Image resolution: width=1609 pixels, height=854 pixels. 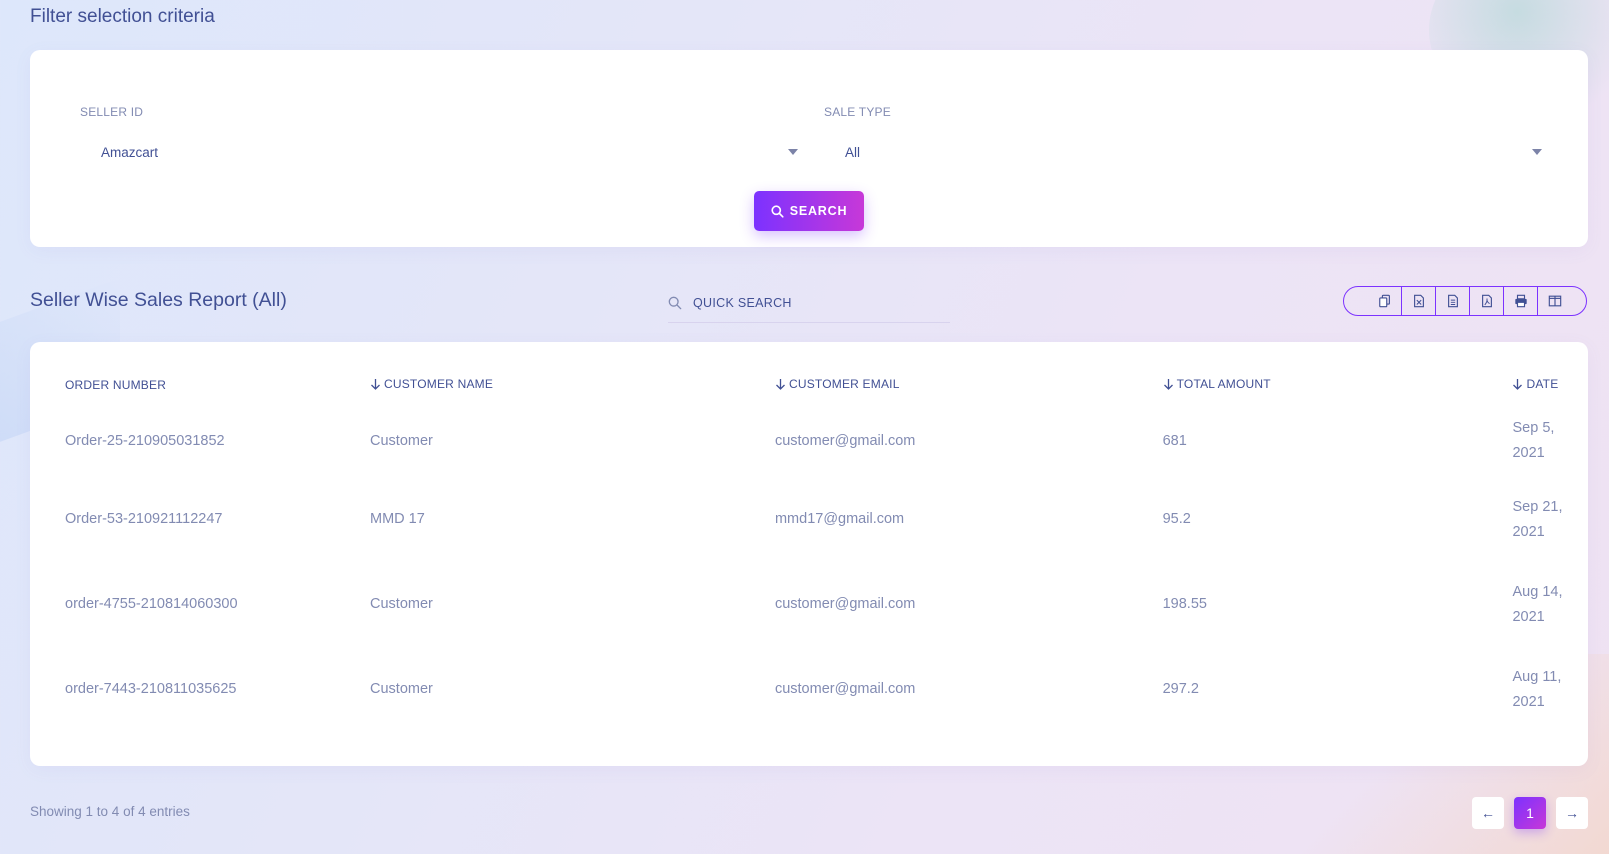 What do you see at coordinates (572, 385) in the screenshot?
I see `column-header-customer-name: CUSTOMER NAME` at bounding box center [572, 385].